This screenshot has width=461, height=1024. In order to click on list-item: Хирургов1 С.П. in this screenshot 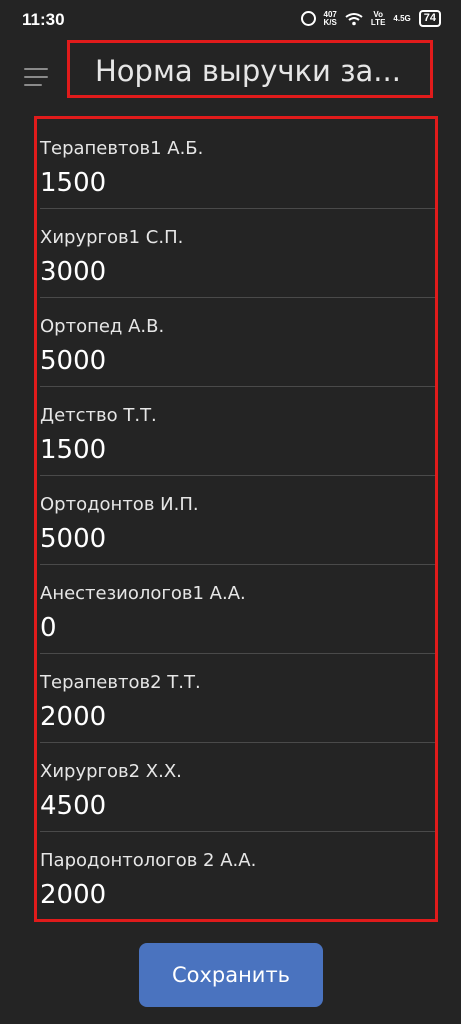, I will do `click(237, 253)`.